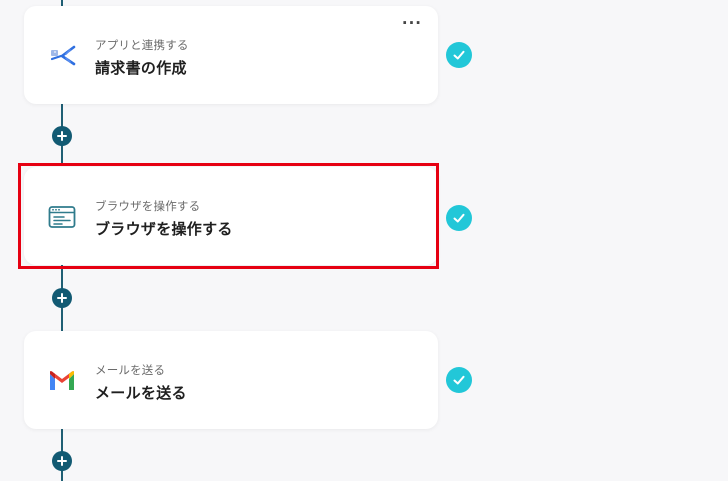 The width and height of the screenshot is (728, 481). What do you see at coordinates (412, 23) in the screenshot?
I see `more-options-icon: ···` at bounding box center [412, 23].